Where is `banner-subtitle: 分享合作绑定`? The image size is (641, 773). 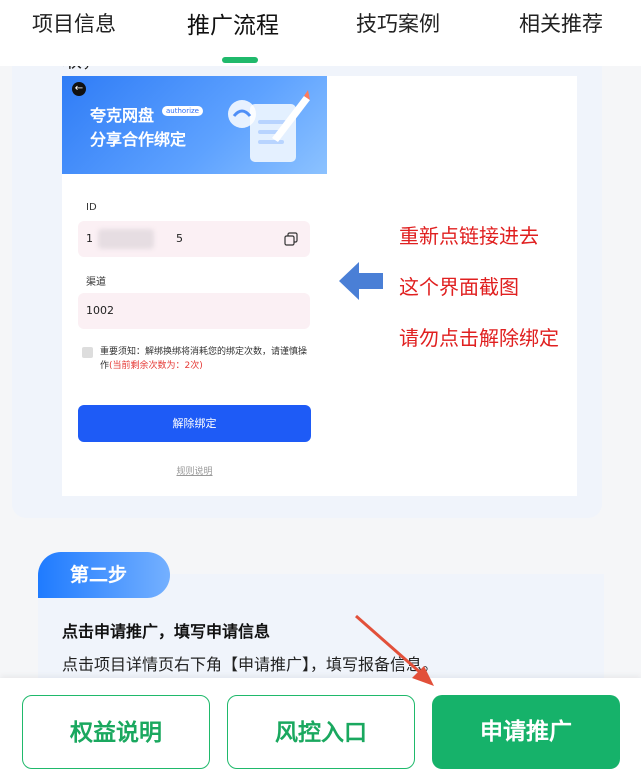 banner-subtitle: 分享合作绑定 is located at coordinates (138, 139).